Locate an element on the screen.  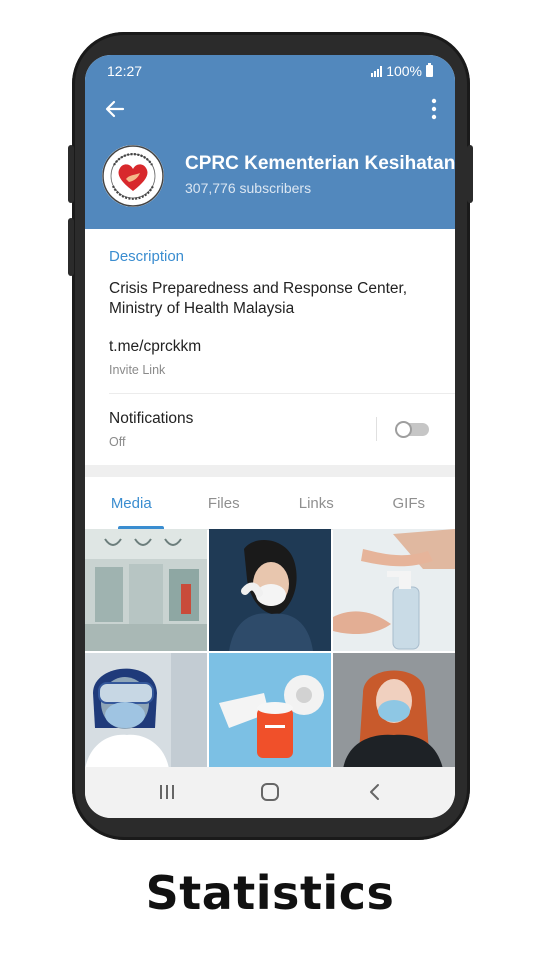
recent-apps-icon is located at coordinates (167, 792).